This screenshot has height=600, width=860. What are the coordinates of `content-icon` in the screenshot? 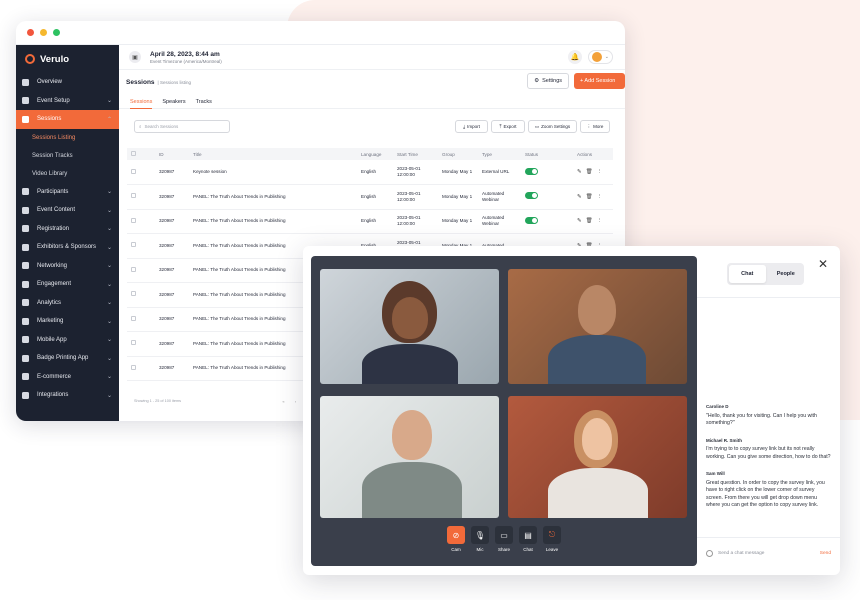 It's located at (25, 210).